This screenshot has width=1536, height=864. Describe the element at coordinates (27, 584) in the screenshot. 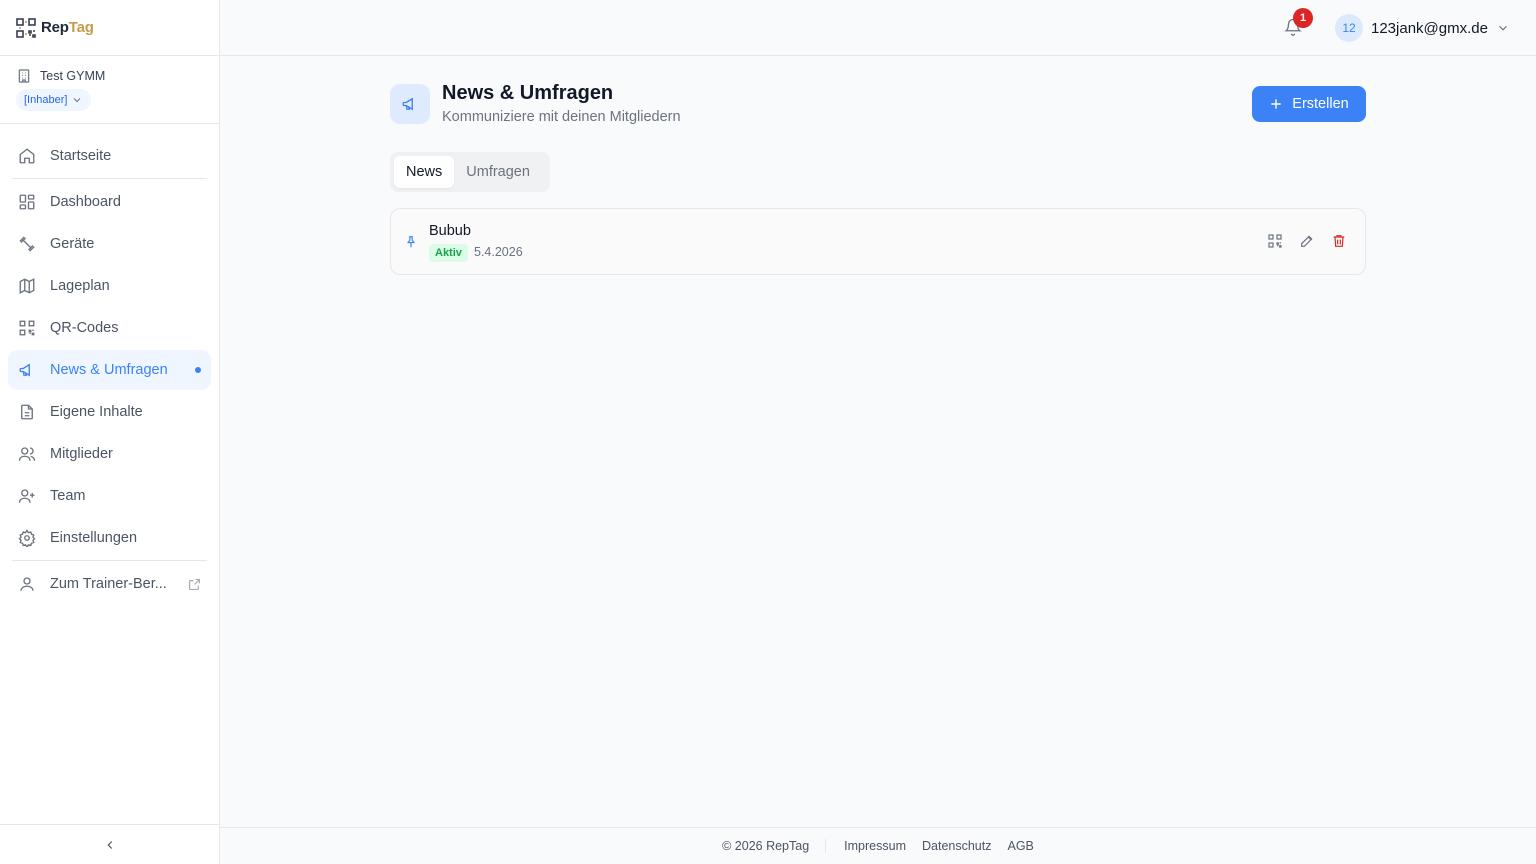

I see `user-icon` at that location.